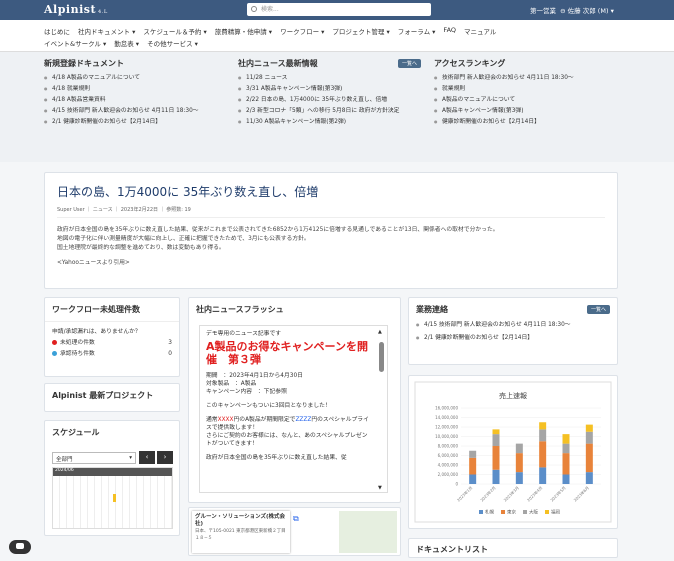 The image size is (674, 561). Describe the element at coordinates (381, 357) in the screenshot. I see `scrollbar-thumb` at that location.